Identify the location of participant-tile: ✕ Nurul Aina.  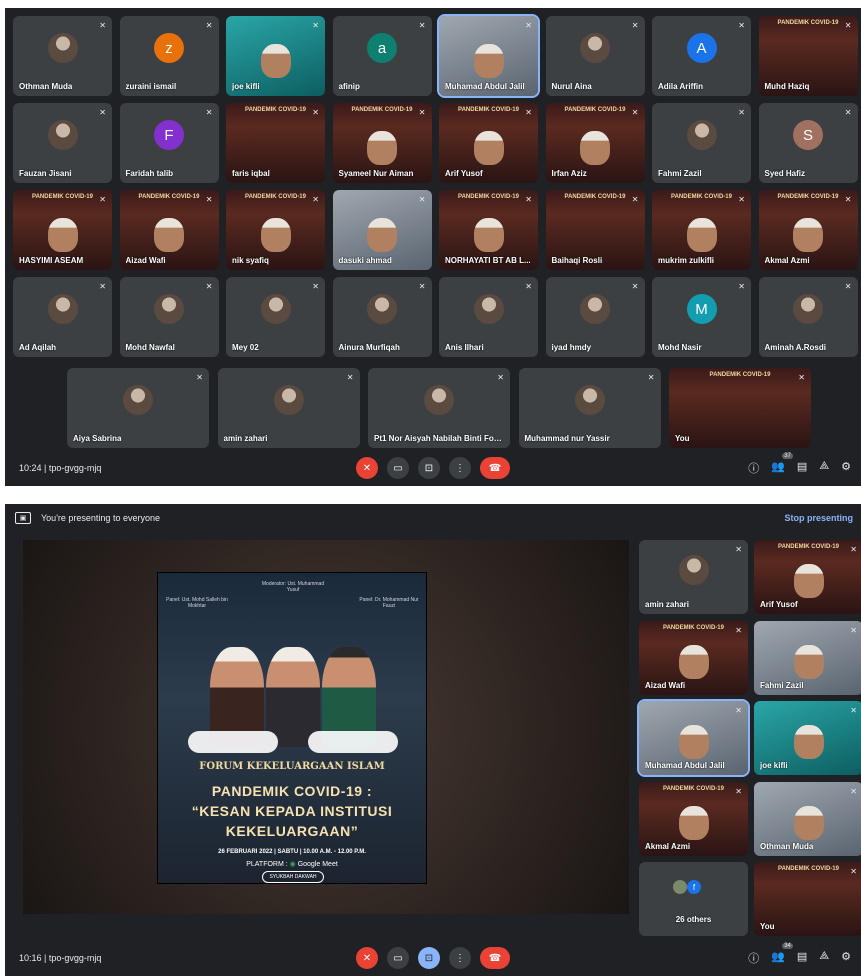
(595, 56).